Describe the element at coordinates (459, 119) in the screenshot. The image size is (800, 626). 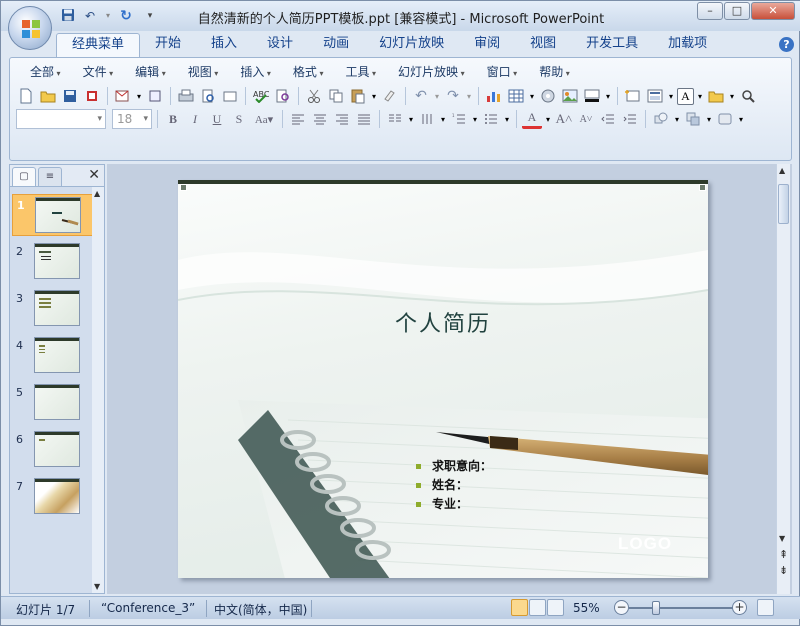
I see `numbering-icon: 1` at that location.